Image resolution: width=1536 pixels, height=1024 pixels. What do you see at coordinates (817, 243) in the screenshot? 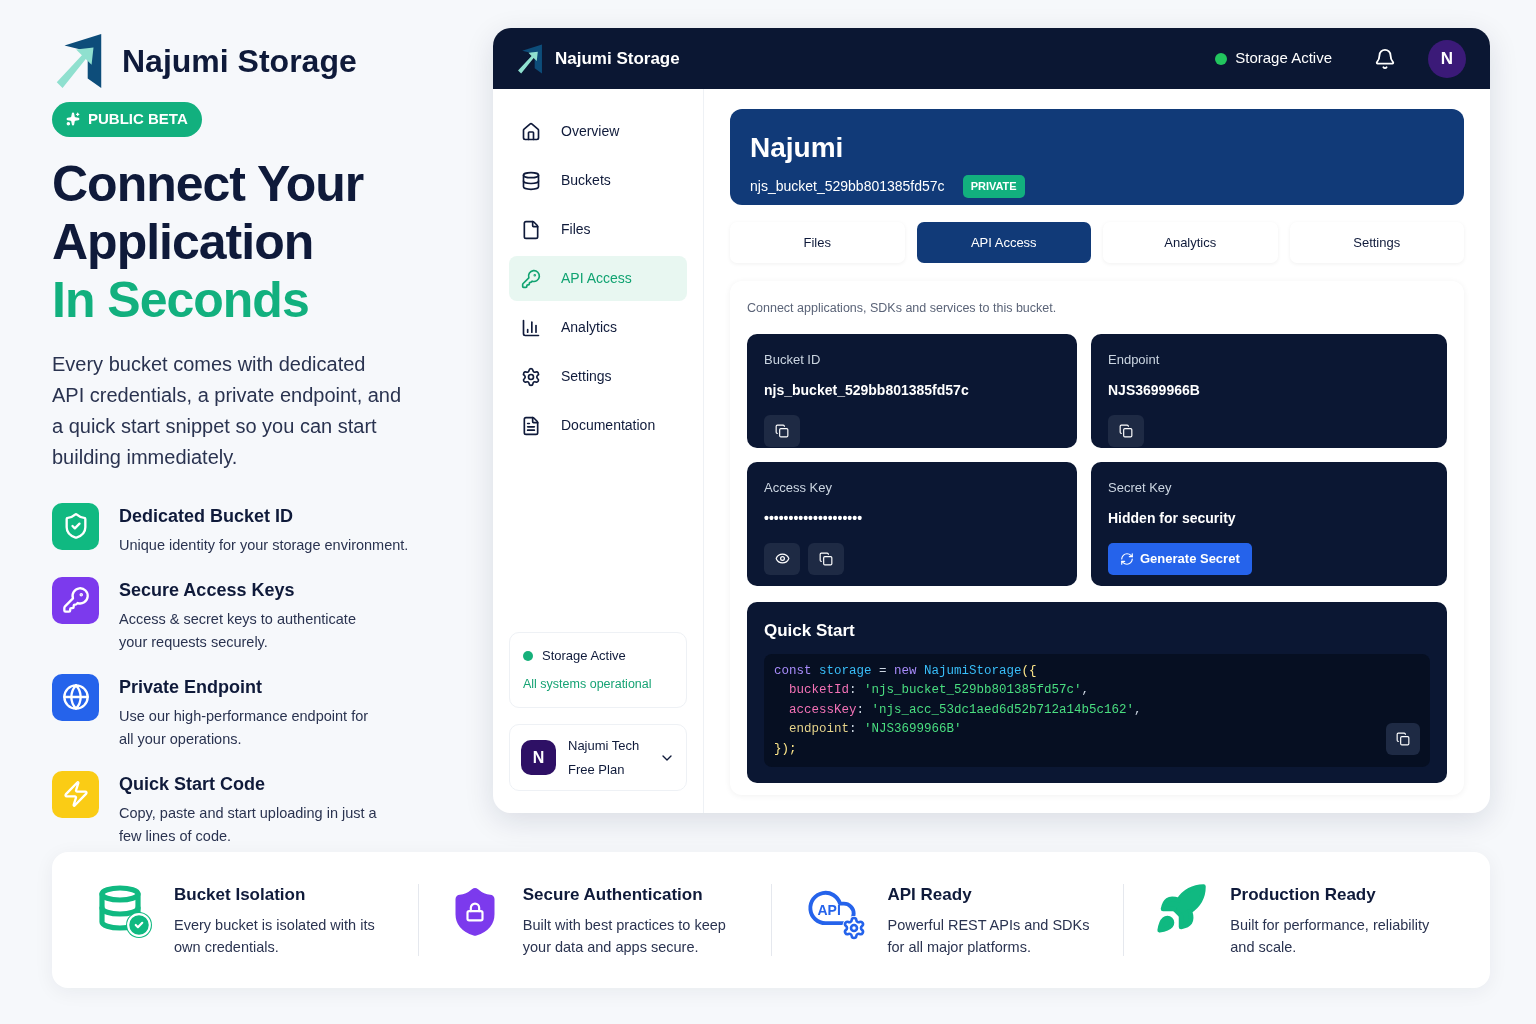
I see `tab: Files` at bounding box center [817, 243].